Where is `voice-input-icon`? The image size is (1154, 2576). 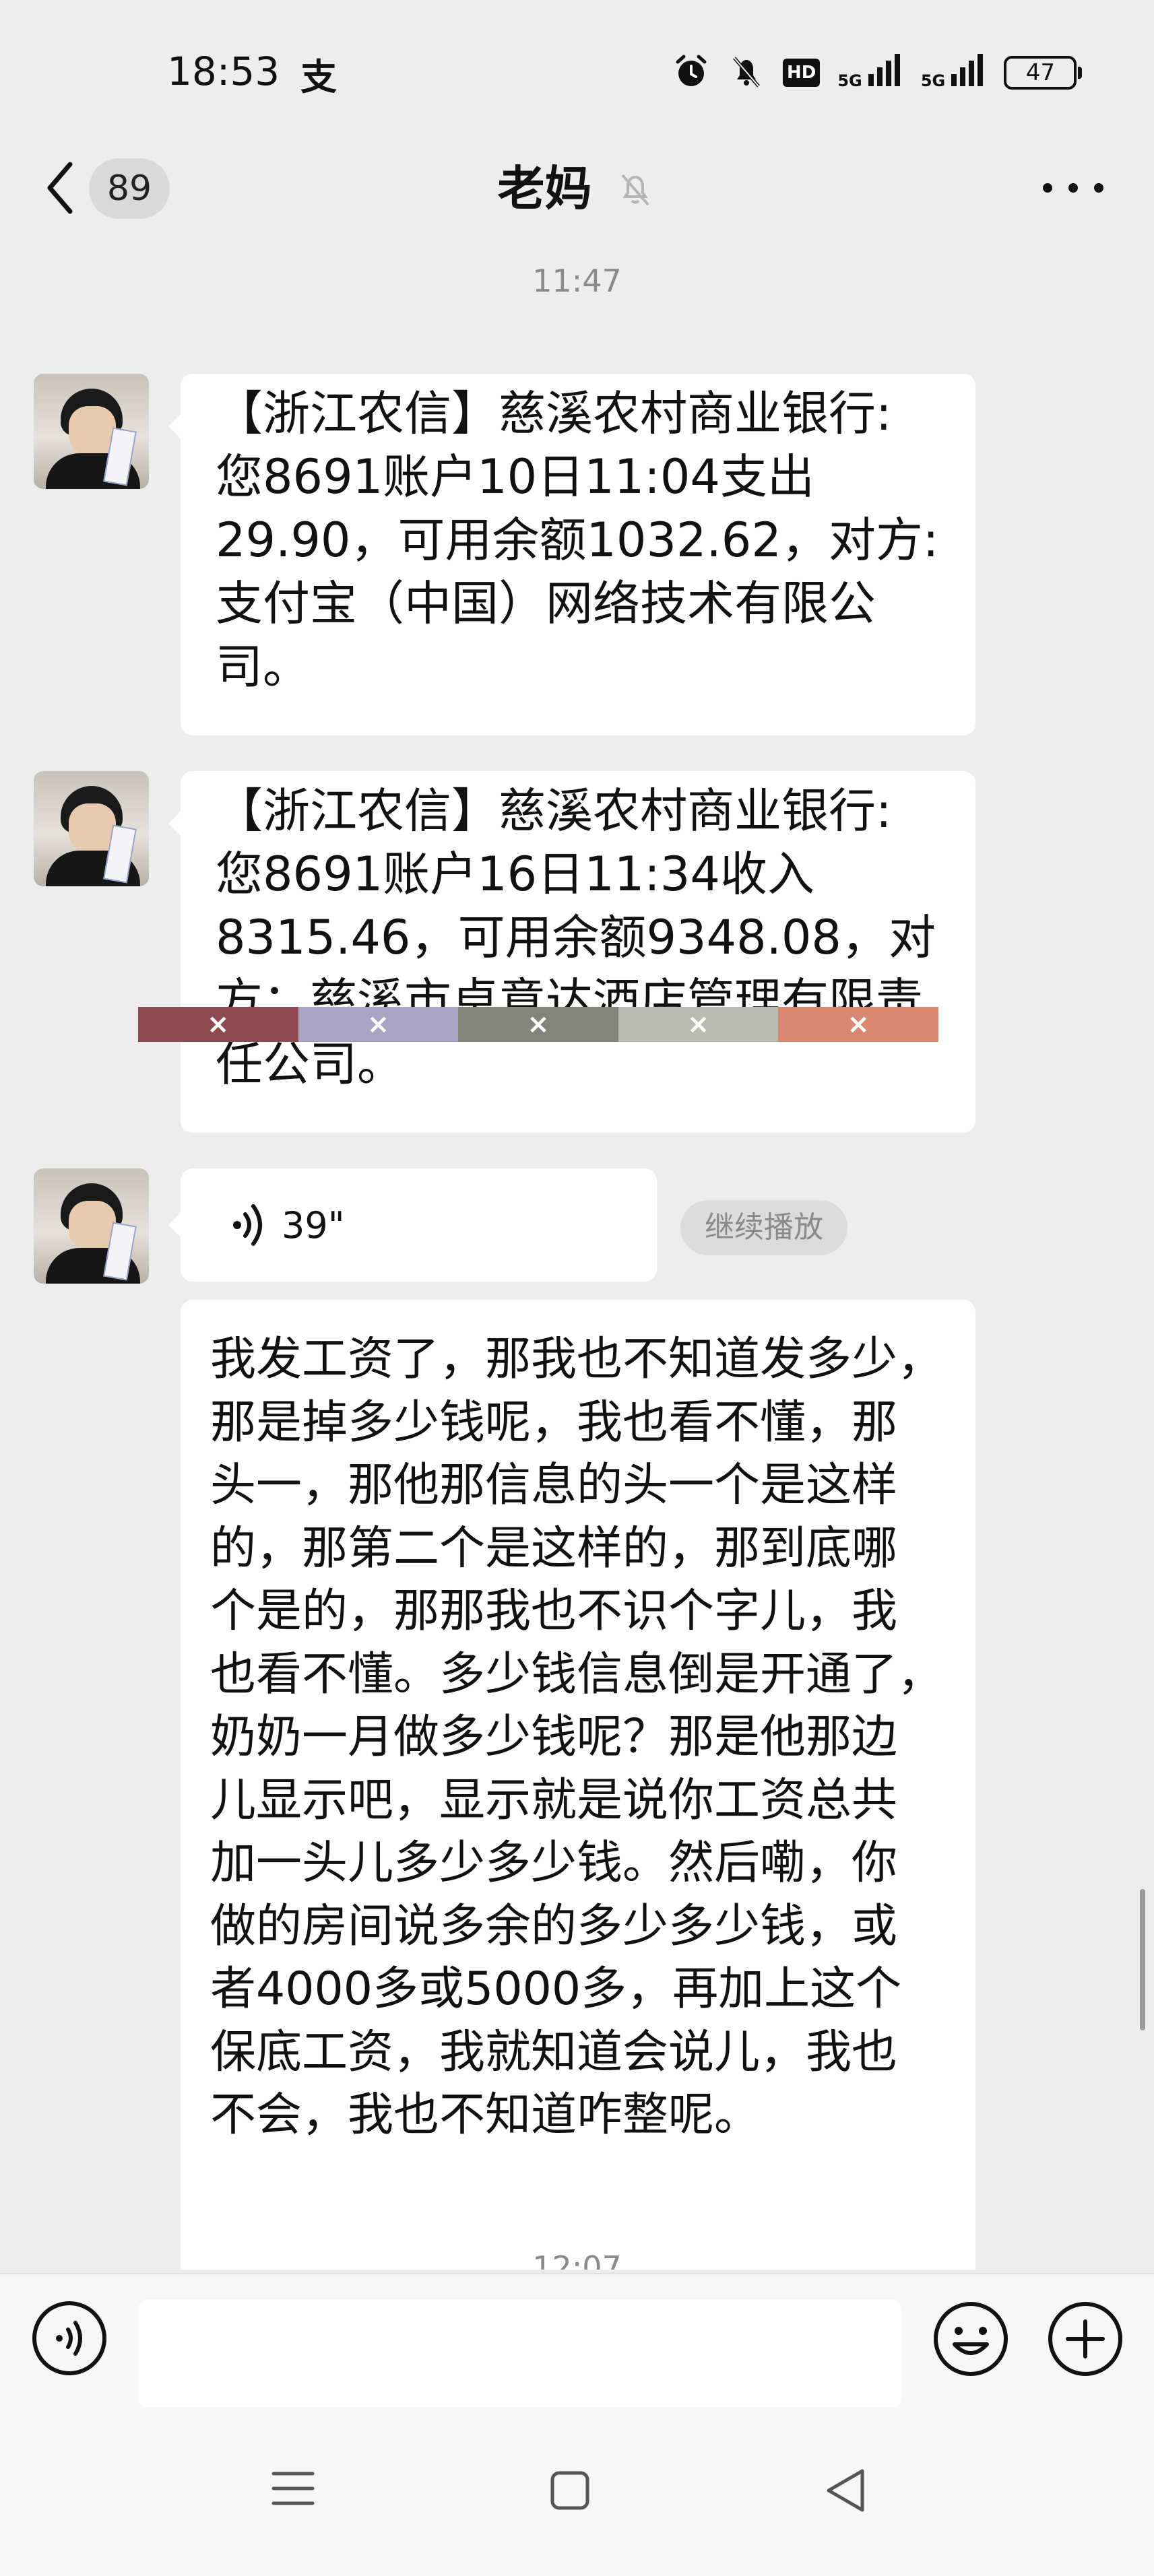
voice-input-icon is located at coordinates (69, 2338).